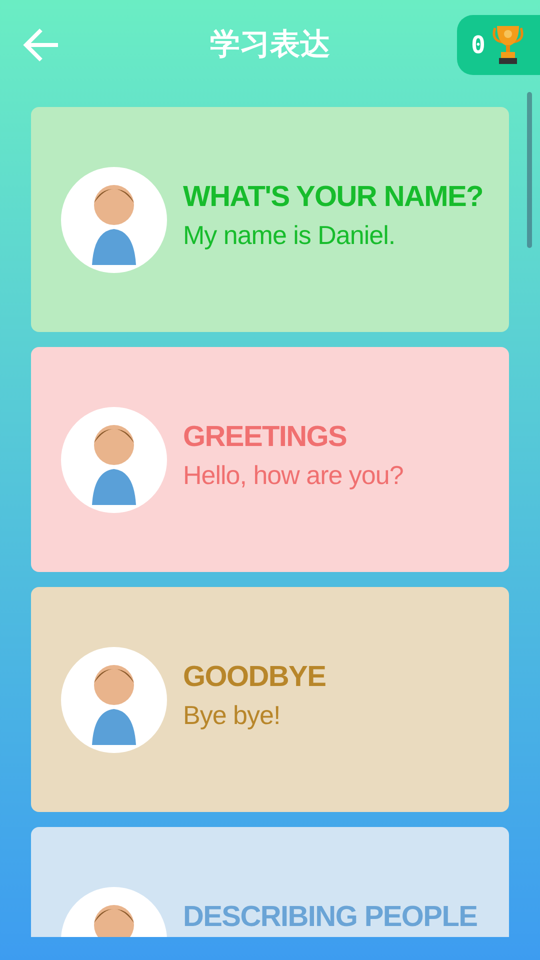 Image resolution: width=540 pixels, height=960 pixels. I want to click on back-button, so click(41, 45).